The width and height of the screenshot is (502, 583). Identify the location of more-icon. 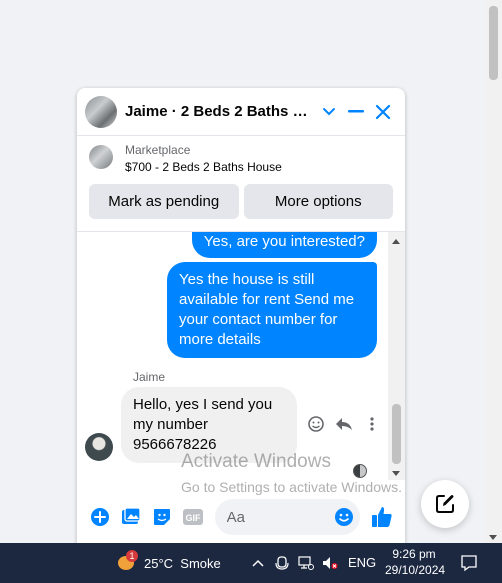
(372, 424).